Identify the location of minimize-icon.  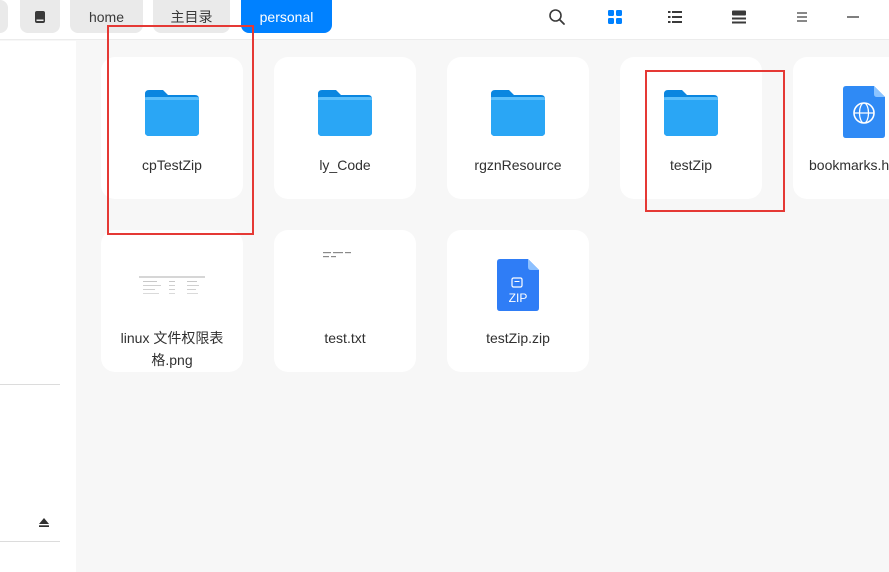
(853, 17).